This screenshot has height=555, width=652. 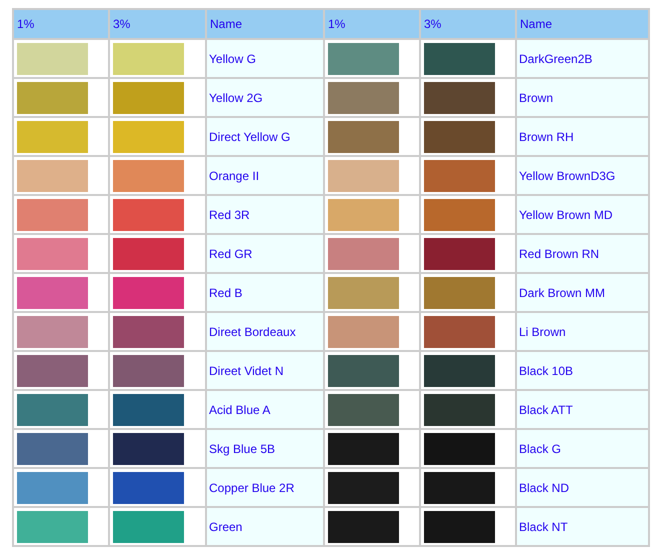 I want to click on dye-name-cell: Li Brown, so click(x=582, y=331).